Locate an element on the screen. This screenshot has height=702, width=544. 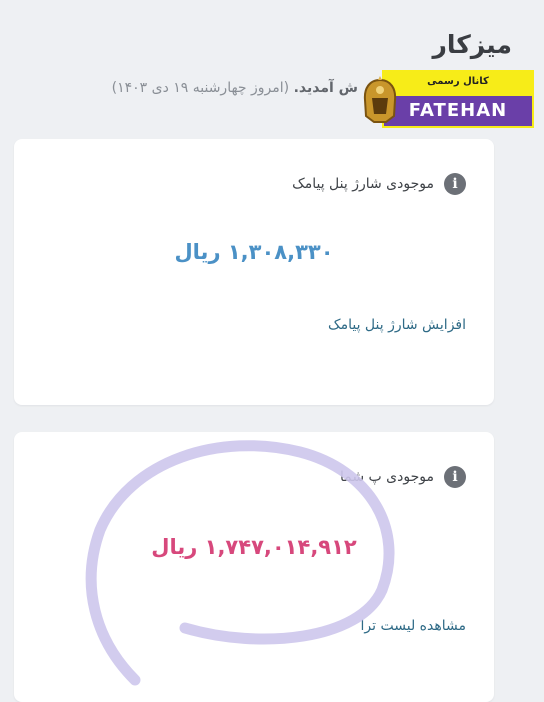
sms-balance-amount: ۱,۳۰۸,۳۳۰ ریال is located at coordinates (254, 252).